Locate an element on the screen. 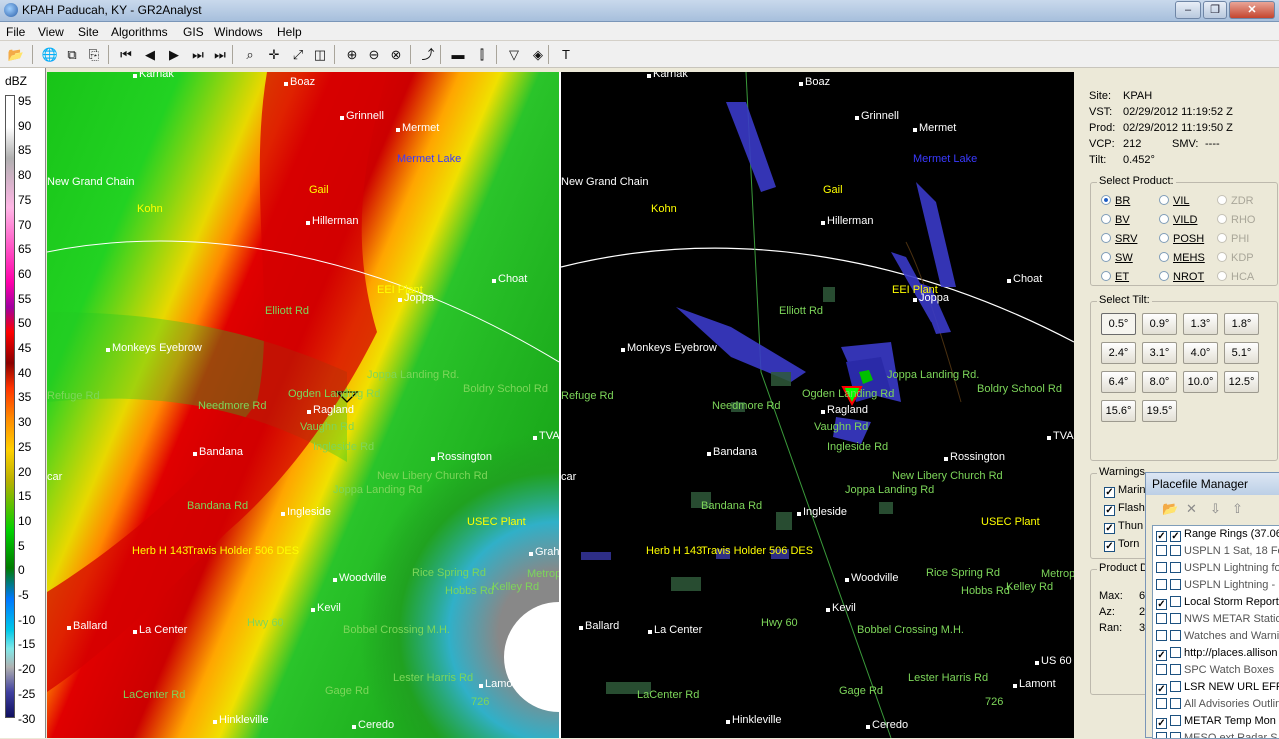 The image size is (1279, 739). warning-checkbox-row: ✓ Marin is located at coordinates (1125, 491).